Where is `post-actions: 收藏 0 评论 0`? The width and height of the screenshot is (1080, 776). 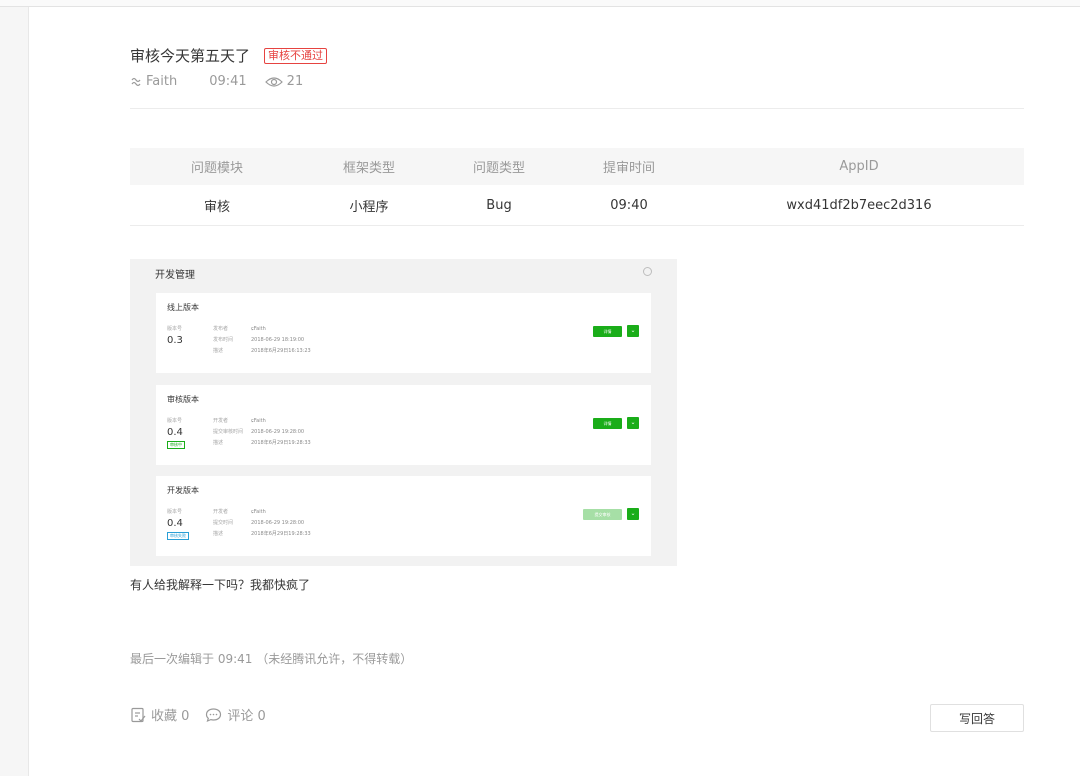
post-actions: 收藏 0 评论 0 is located at coordinates (206, 714).